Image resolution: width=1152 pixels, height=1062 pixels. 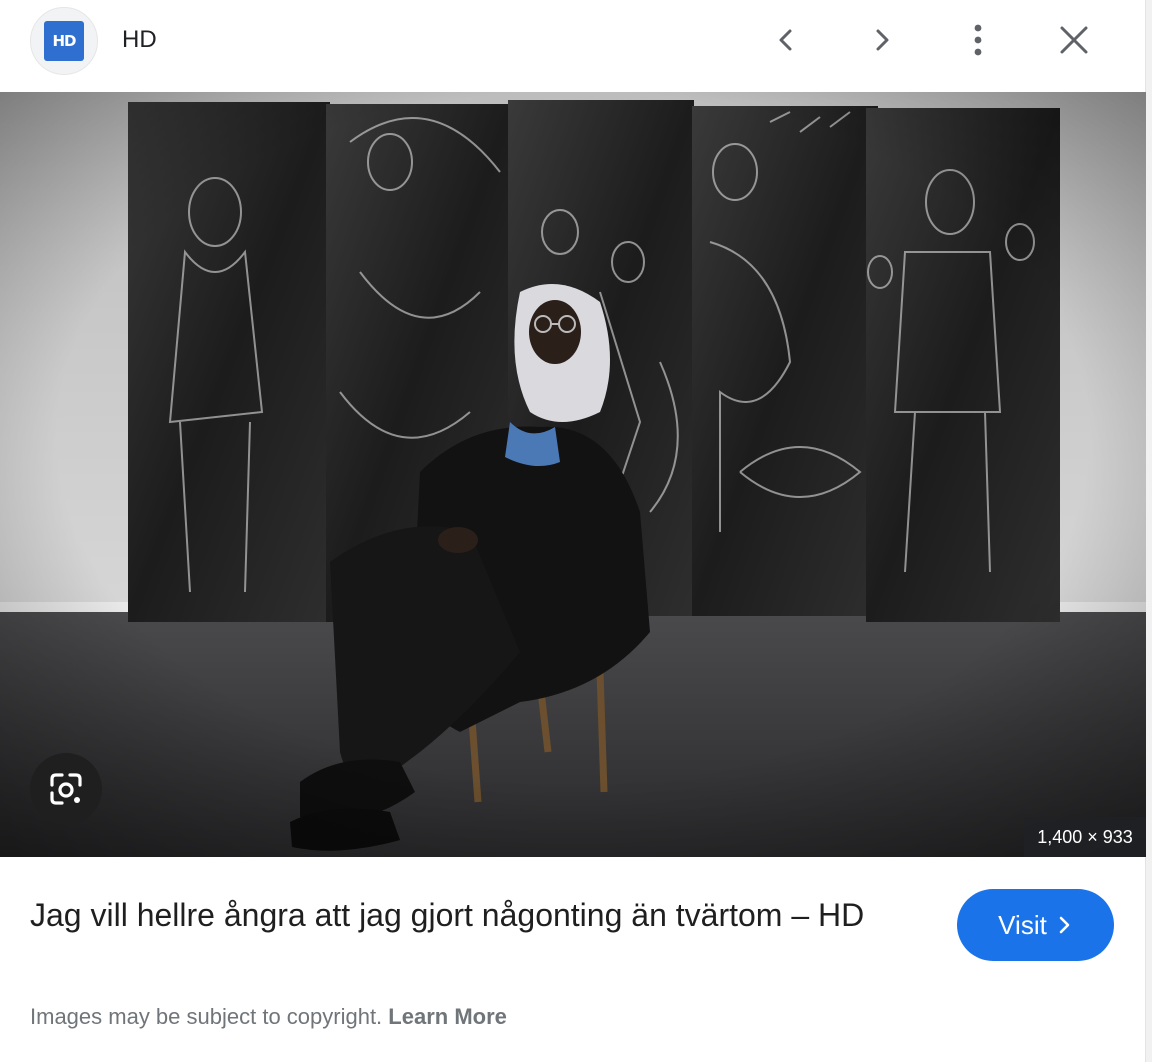 I want to click on next-button, so click(x=882, y=40).